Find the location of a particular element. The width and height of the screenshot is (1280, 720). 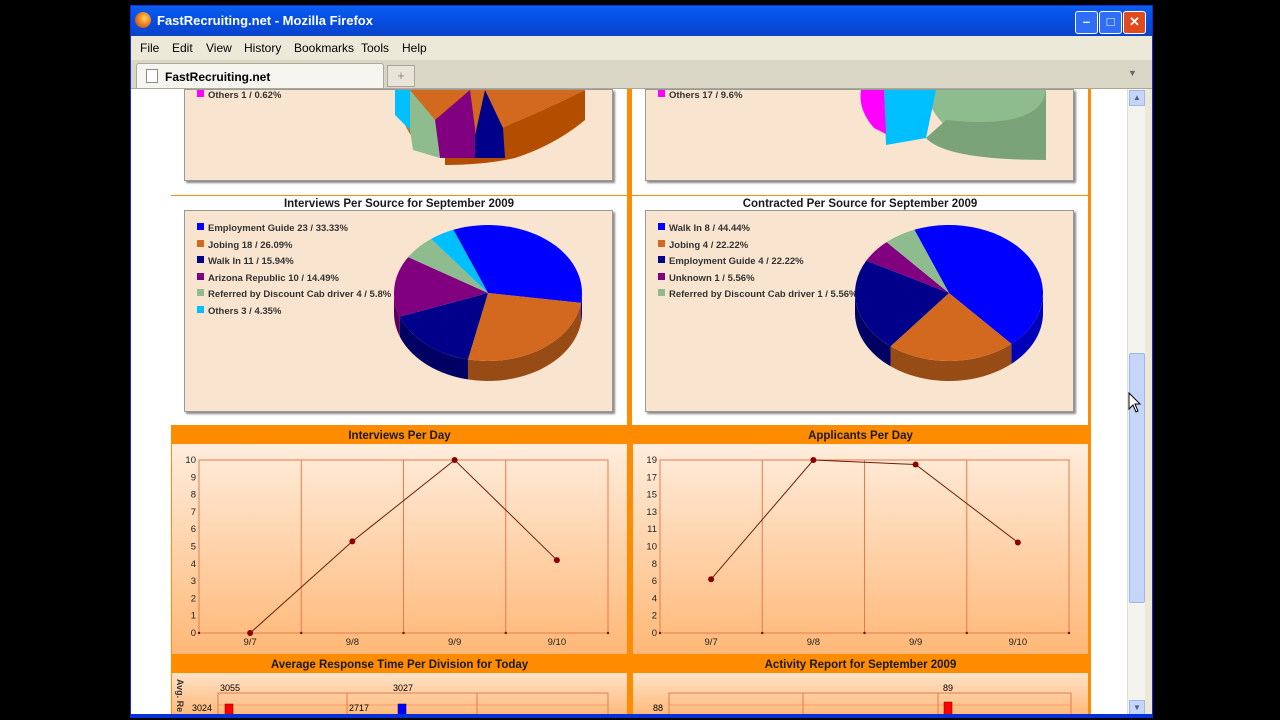

top-left-panel: Others 1 / 0.62% is located at coordinates (399, 142).